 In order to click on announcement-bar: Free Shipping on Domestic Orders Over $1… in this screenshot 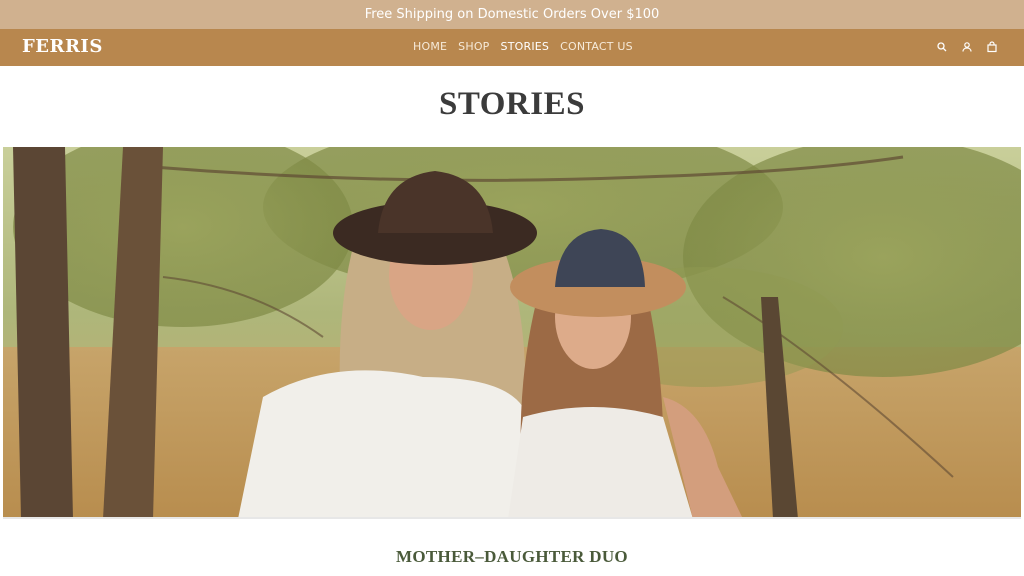, I will do `click(512, 14)`.